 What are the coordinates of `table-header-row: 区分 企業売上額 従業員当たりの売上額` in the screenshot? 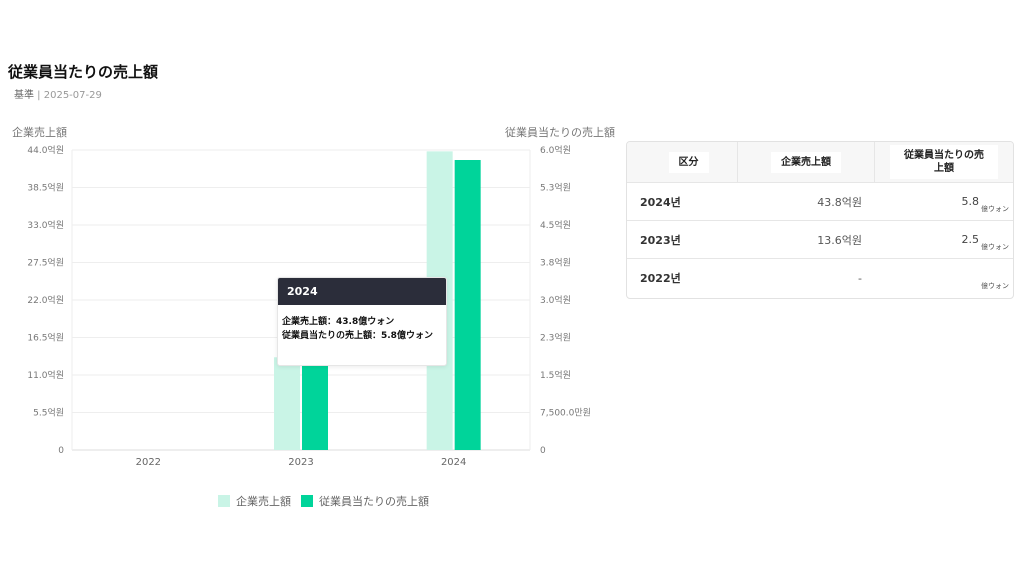 It's located at (820, 162).